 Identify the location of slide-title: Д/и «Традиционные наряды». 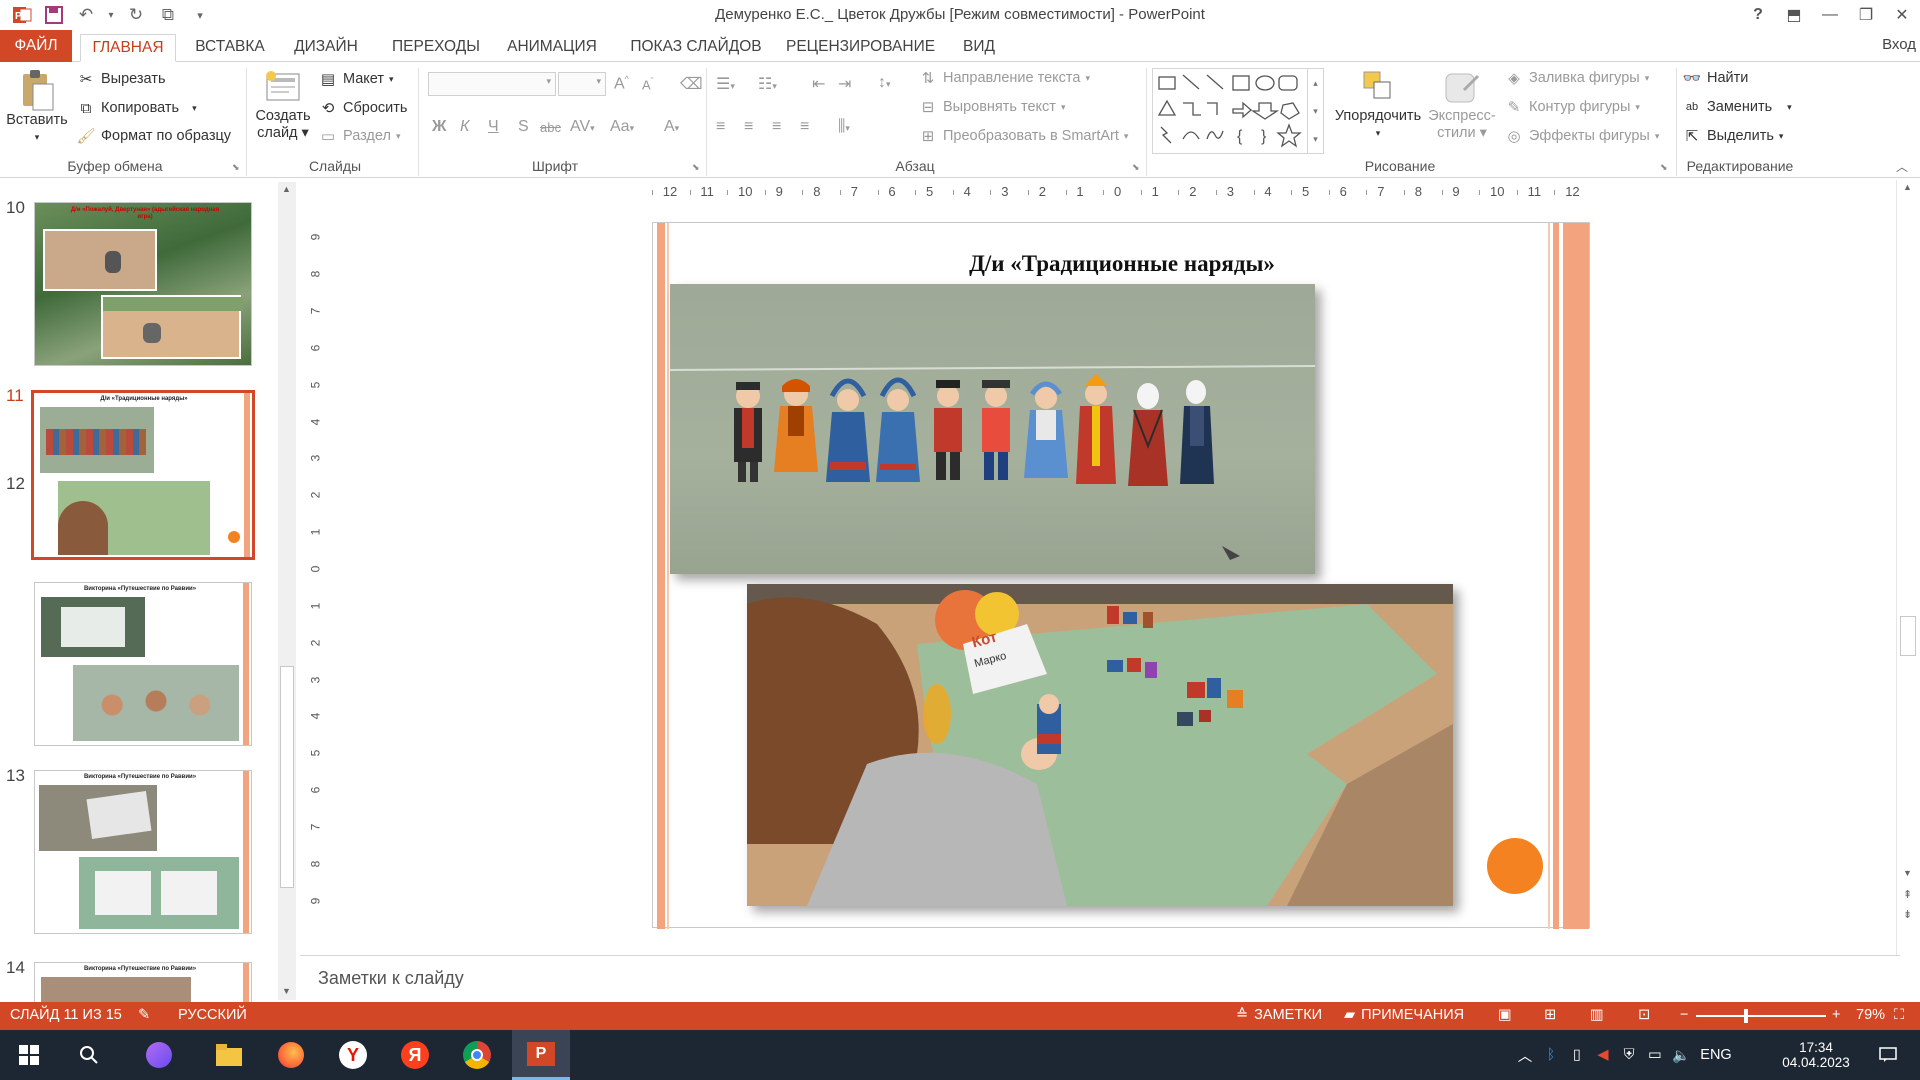
(1122, 264).